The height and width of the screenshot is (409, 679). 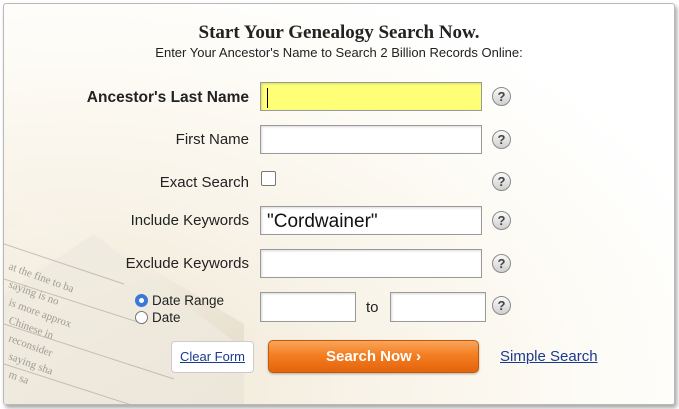 What do you see at coordinates (204, 182) in the screenshot?
I see `exact-search-label: Exact Search` at bounding box center [204, 182].